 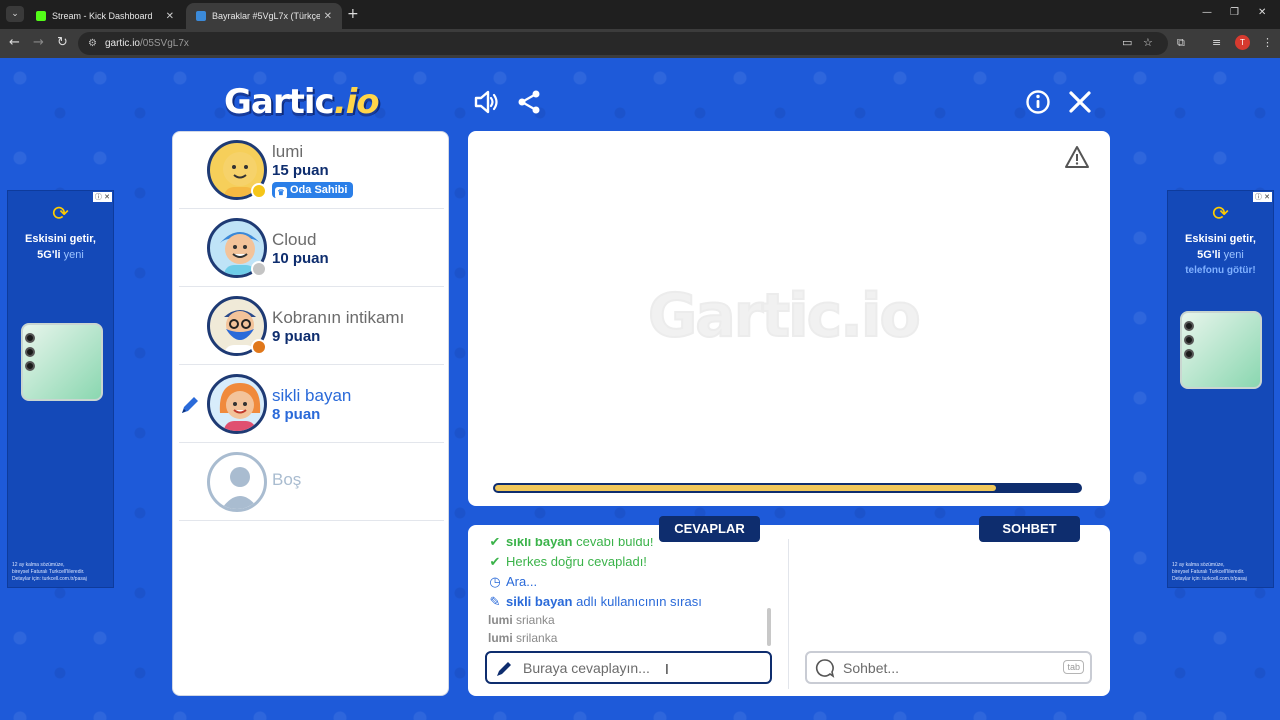 I want to click on list-item: lumi srianka, so click(x=521, y=620).